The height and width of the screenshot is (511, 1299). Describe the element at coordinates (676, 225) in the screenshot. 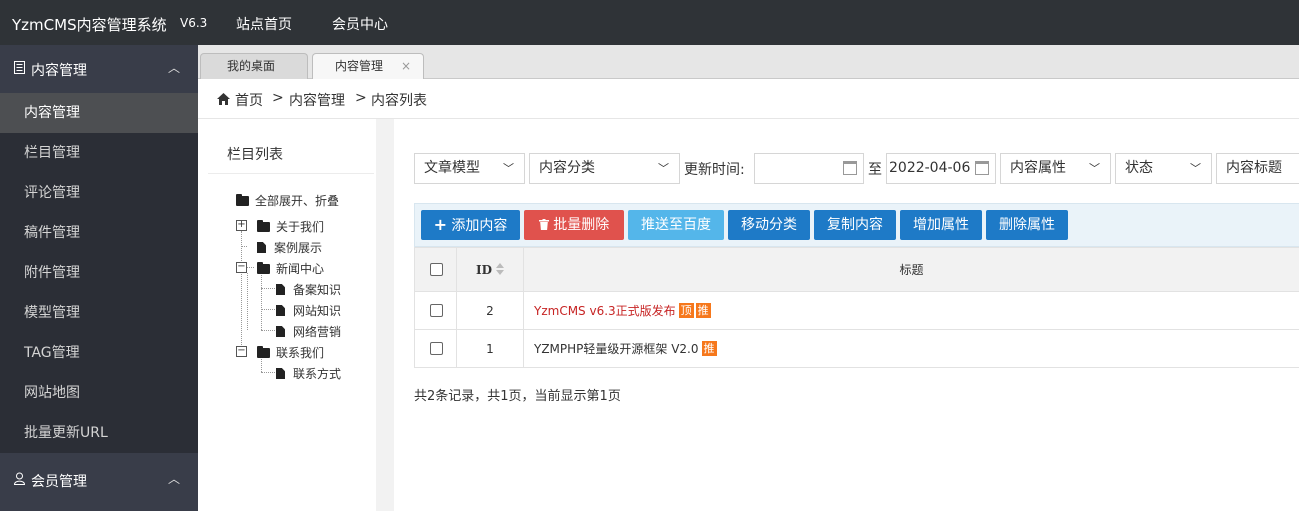

I see `push-baidu-button: 推送至百度` at that location.